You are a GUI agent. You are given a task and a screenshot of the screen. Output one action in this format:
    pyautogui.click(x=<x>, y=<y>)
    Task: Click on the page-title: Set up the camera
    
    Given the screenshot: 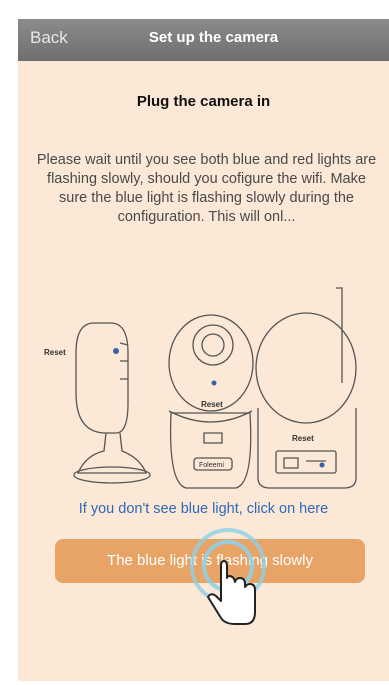 What is the action you would take?
    pyautogui.click(x=213, y=37)
    